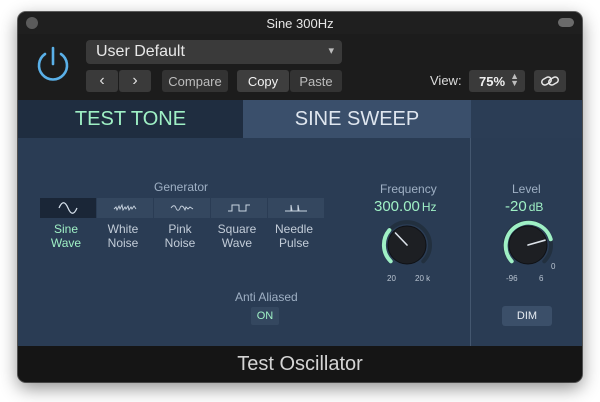 The image size is (600, 402). What do you see at coordinates (181, 187) in the screenshot?
I see `generator-label: Generator` at bounding box center [181, 187].